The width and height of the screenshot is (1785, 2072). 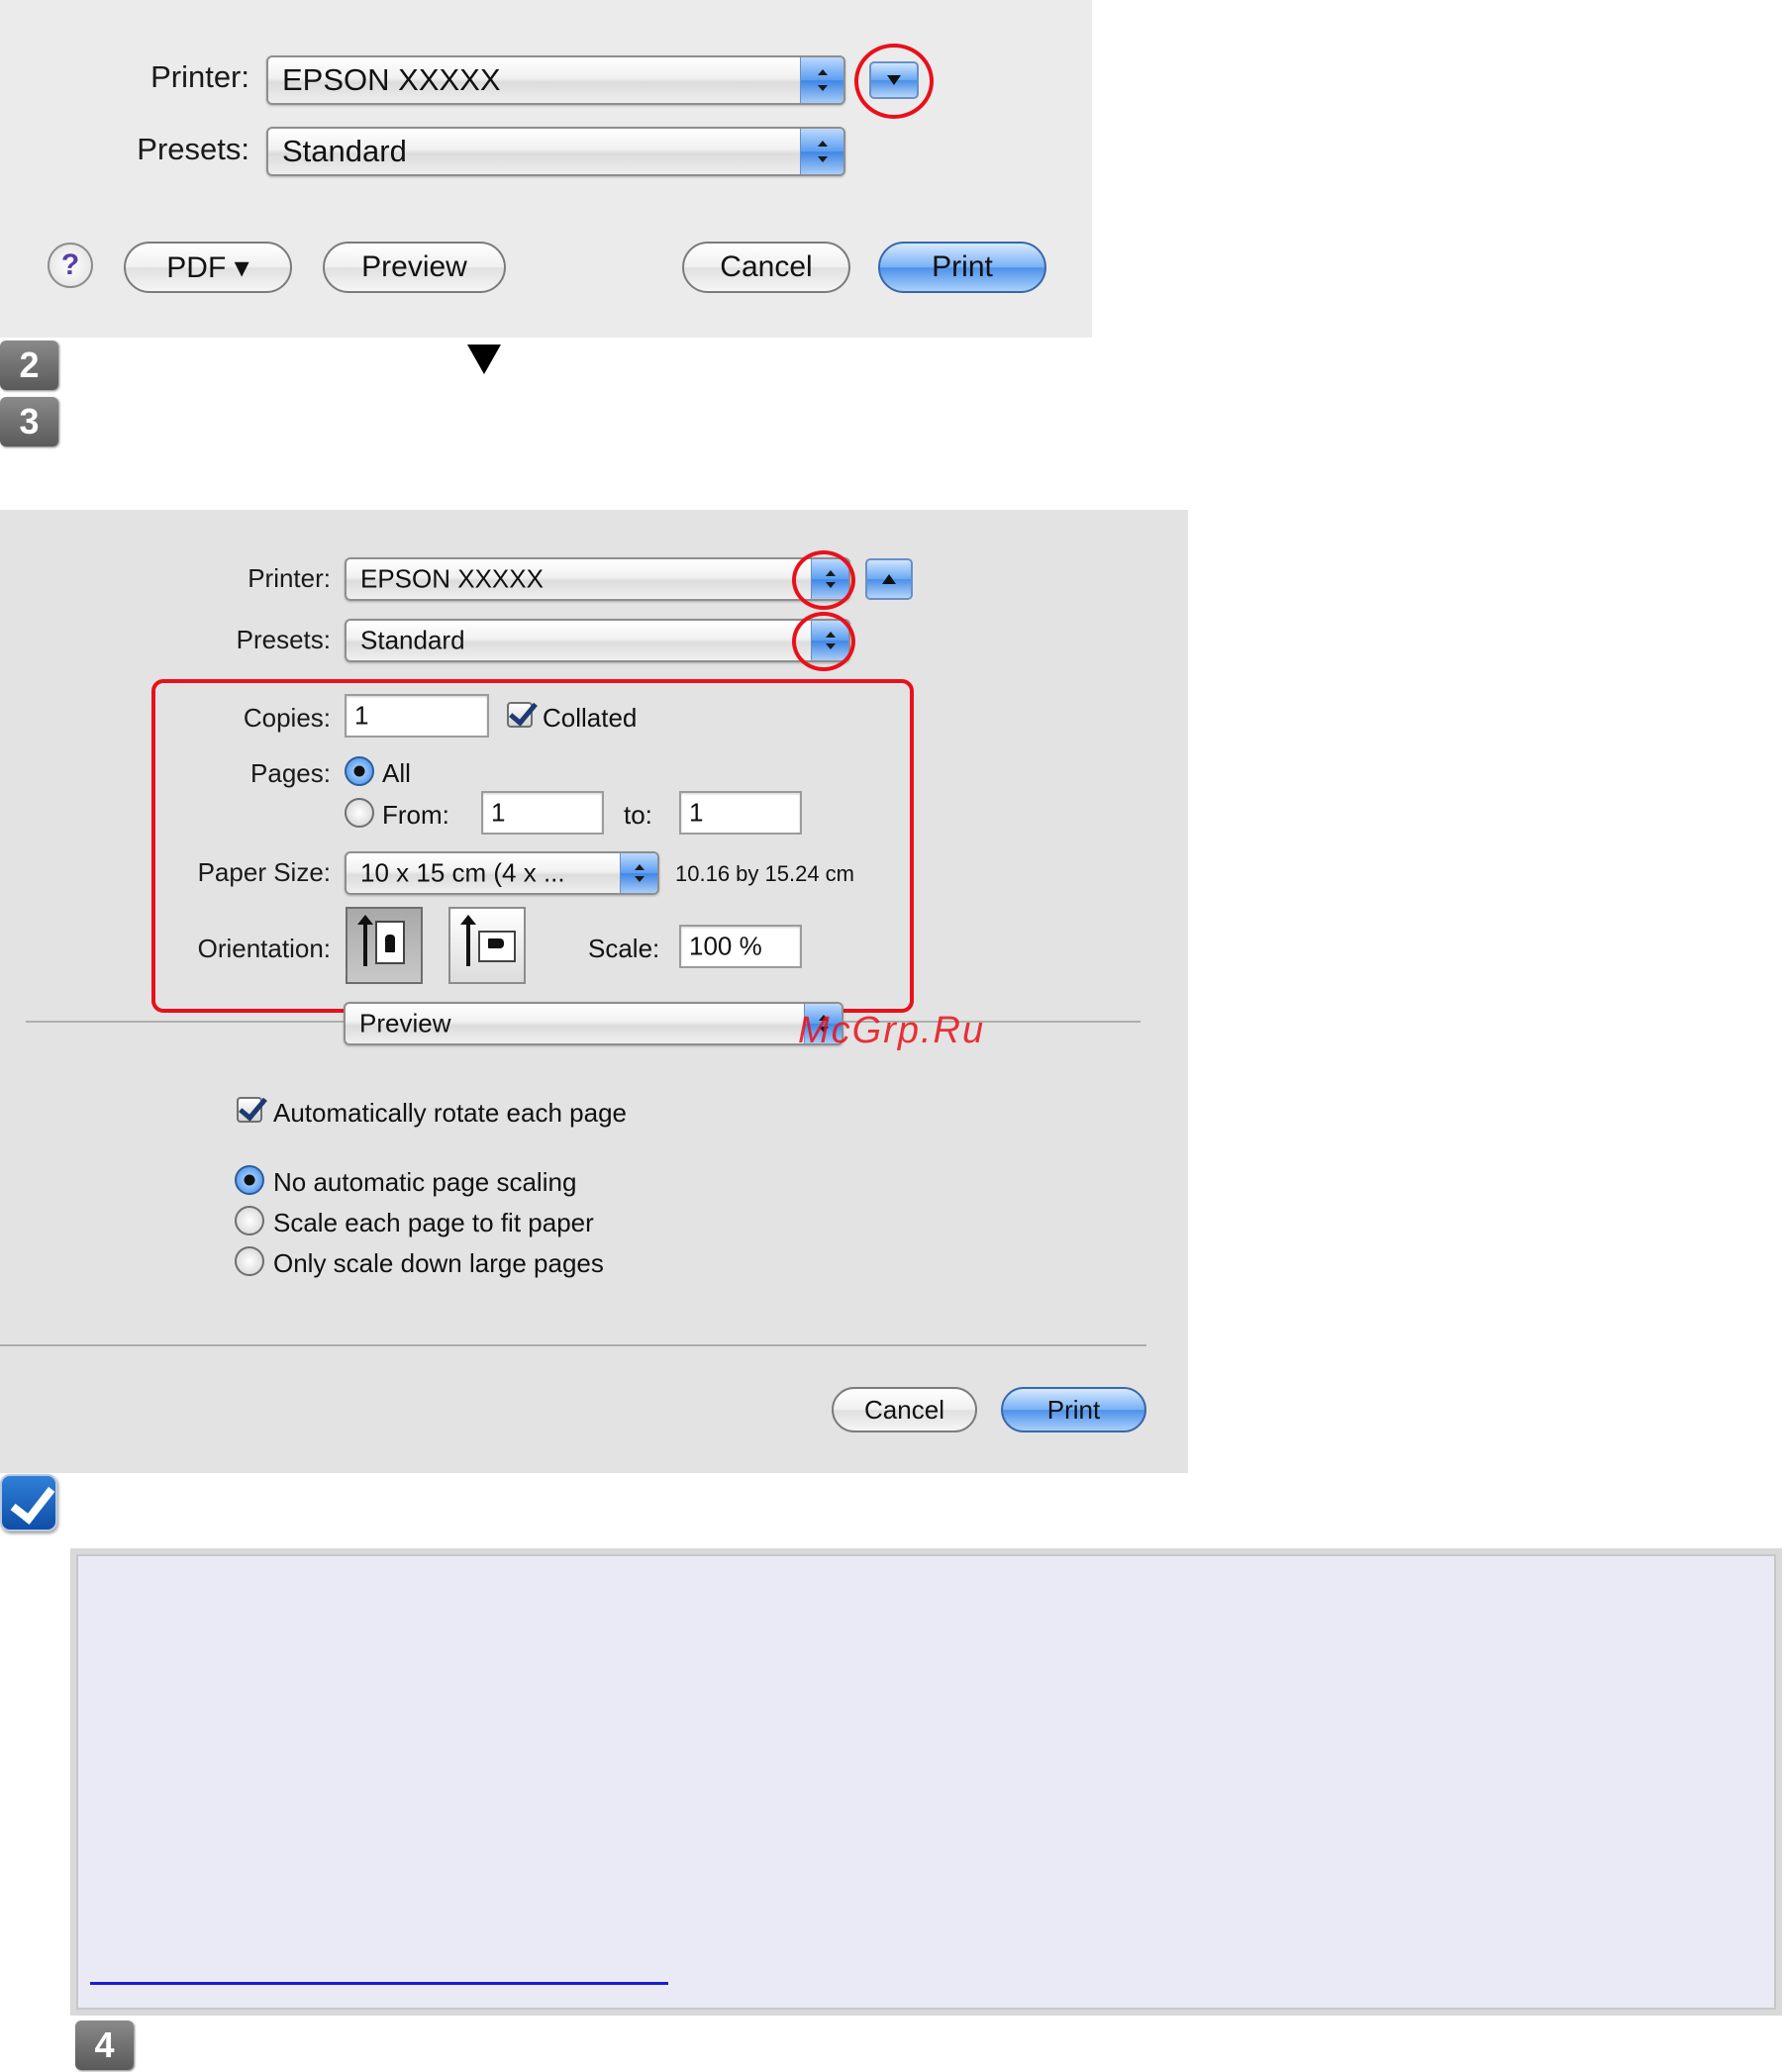 I want to click on auto-rotate-checkbox, so click(x=249, y=1110).